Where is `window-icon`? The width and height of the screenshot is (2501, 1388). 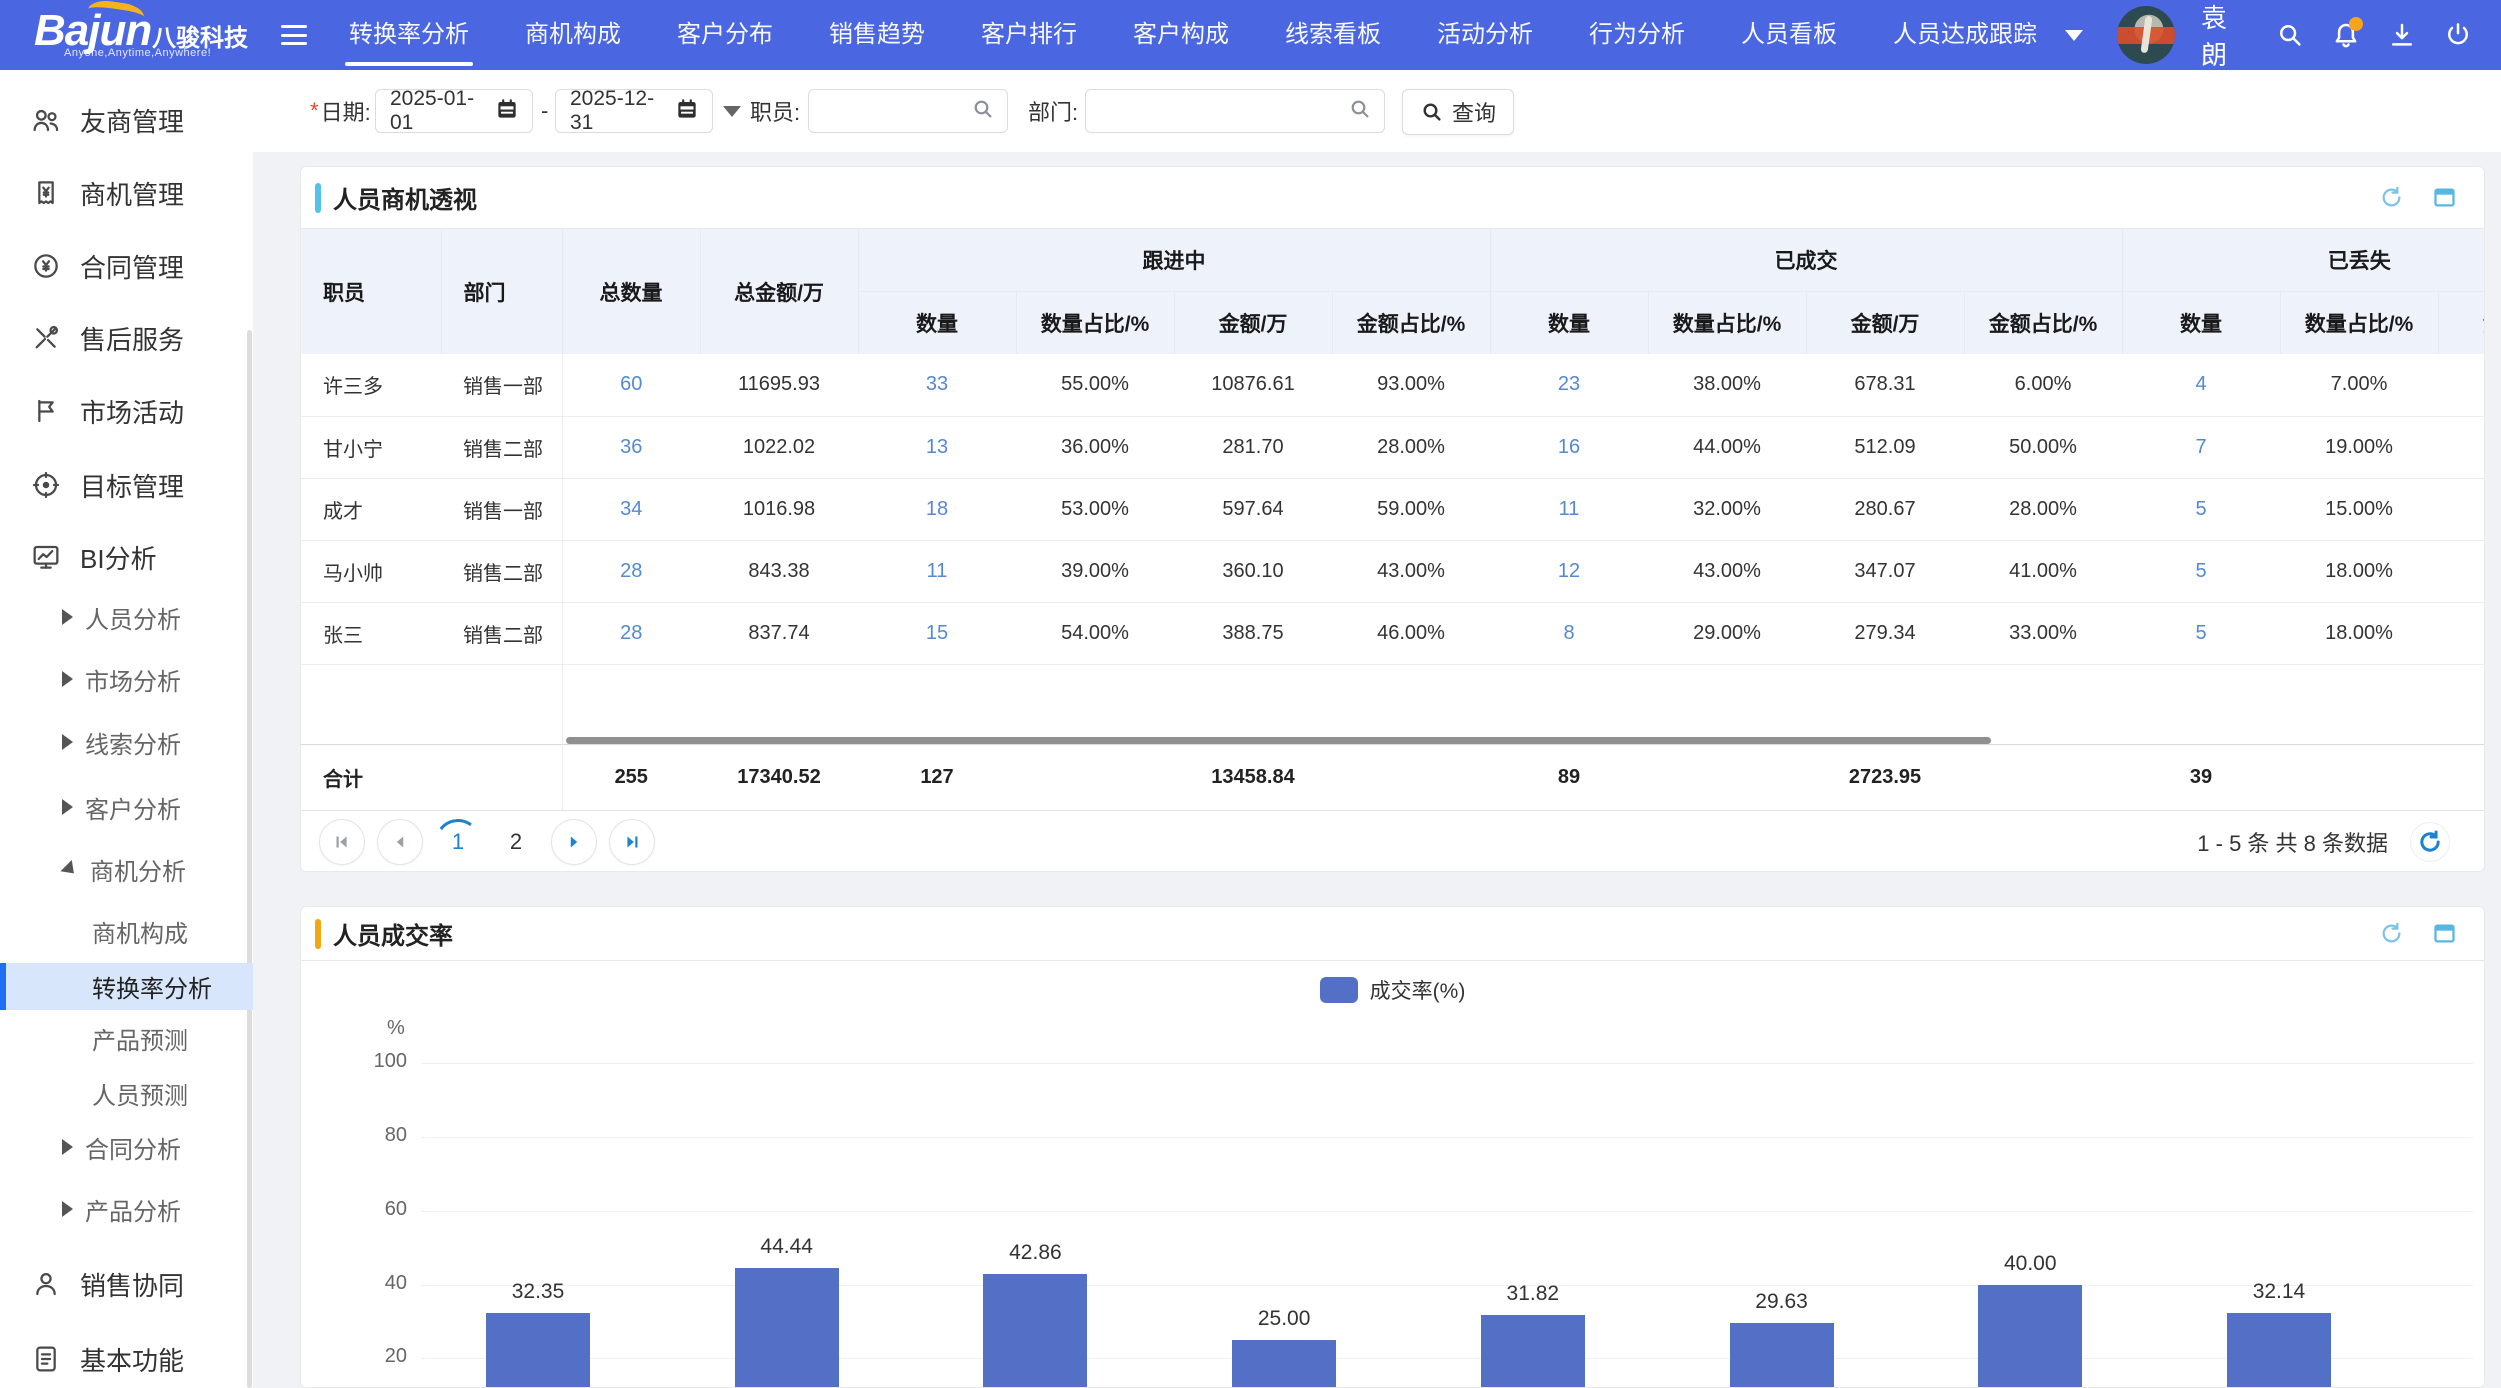
window-icon is located at coordinates (2444, 197).